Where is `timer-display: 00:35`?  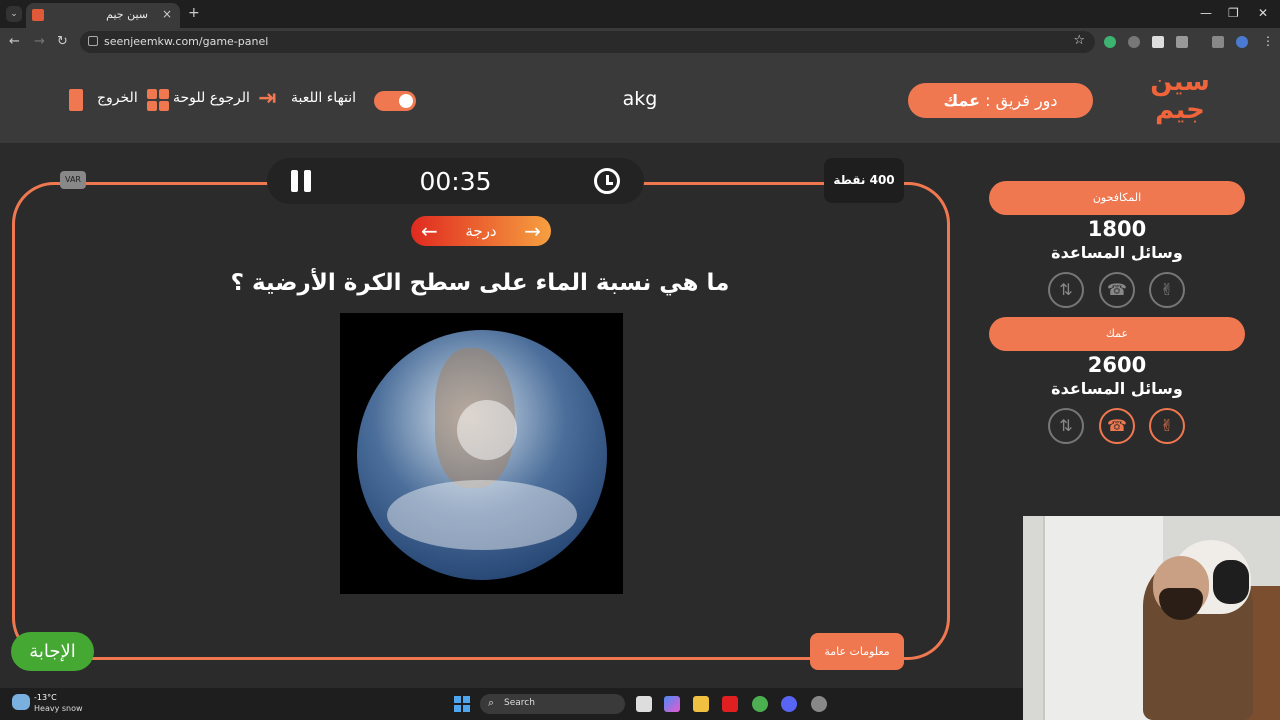
timer-display: 00:35 is located at coordinates (455, 181).